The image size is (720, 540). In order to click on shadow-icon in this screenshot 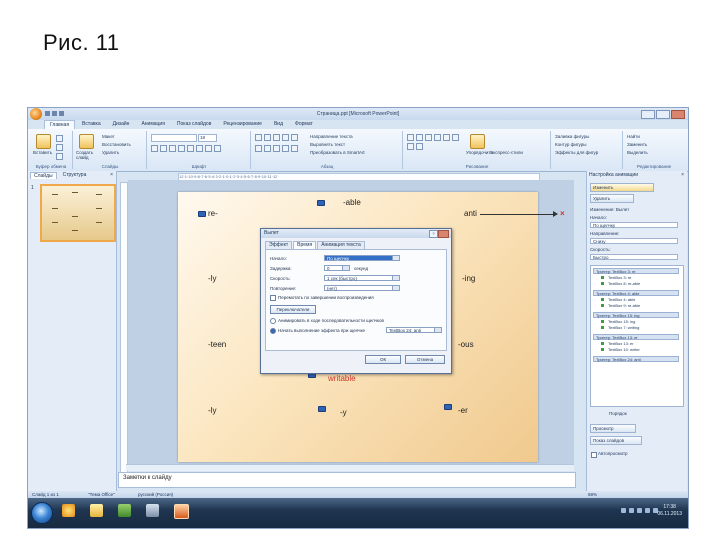, I will do `click(190, 148)`.